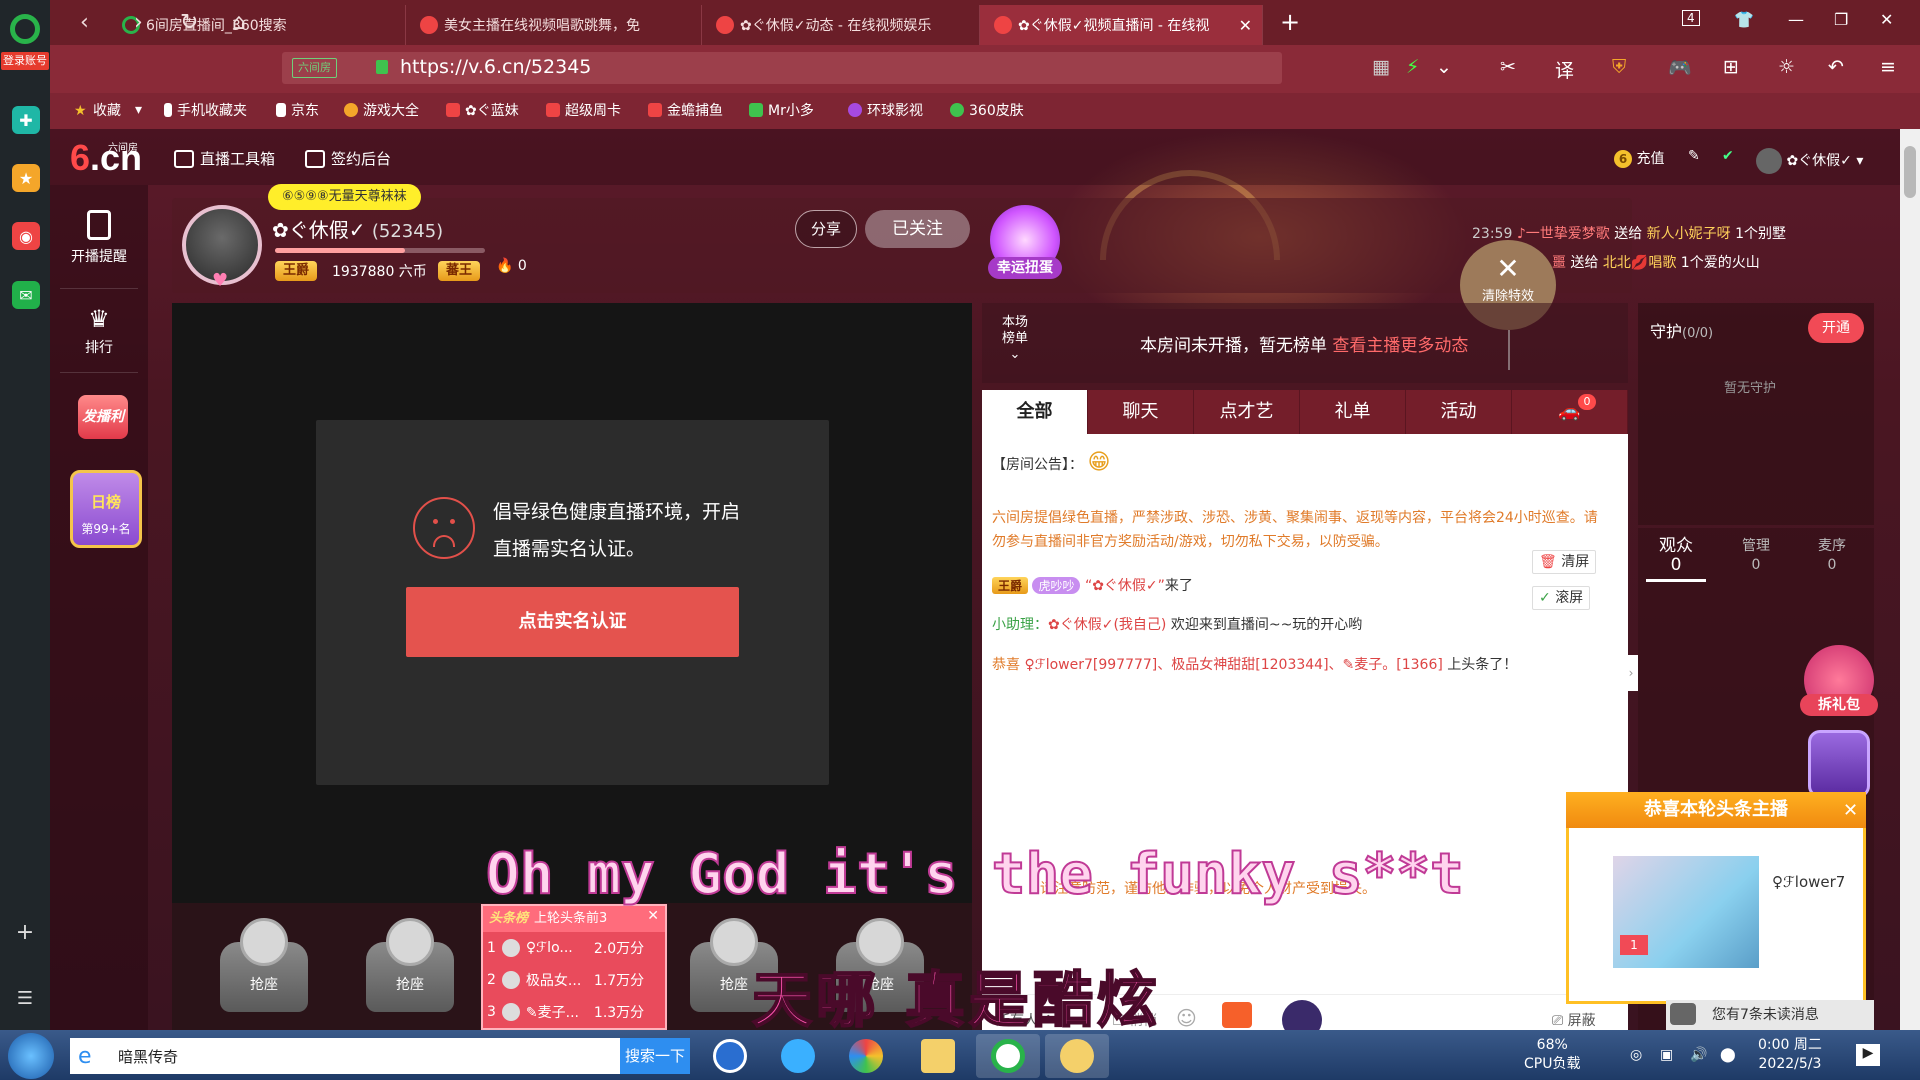 Image resolution: width=1920 pixels, height=1080 pixels. What do you see at coordinates (1809, 161) in the screenshot?
I see `user-menu: ✿ぐ休假✓ ▾` at bounding box center [1809, 161].